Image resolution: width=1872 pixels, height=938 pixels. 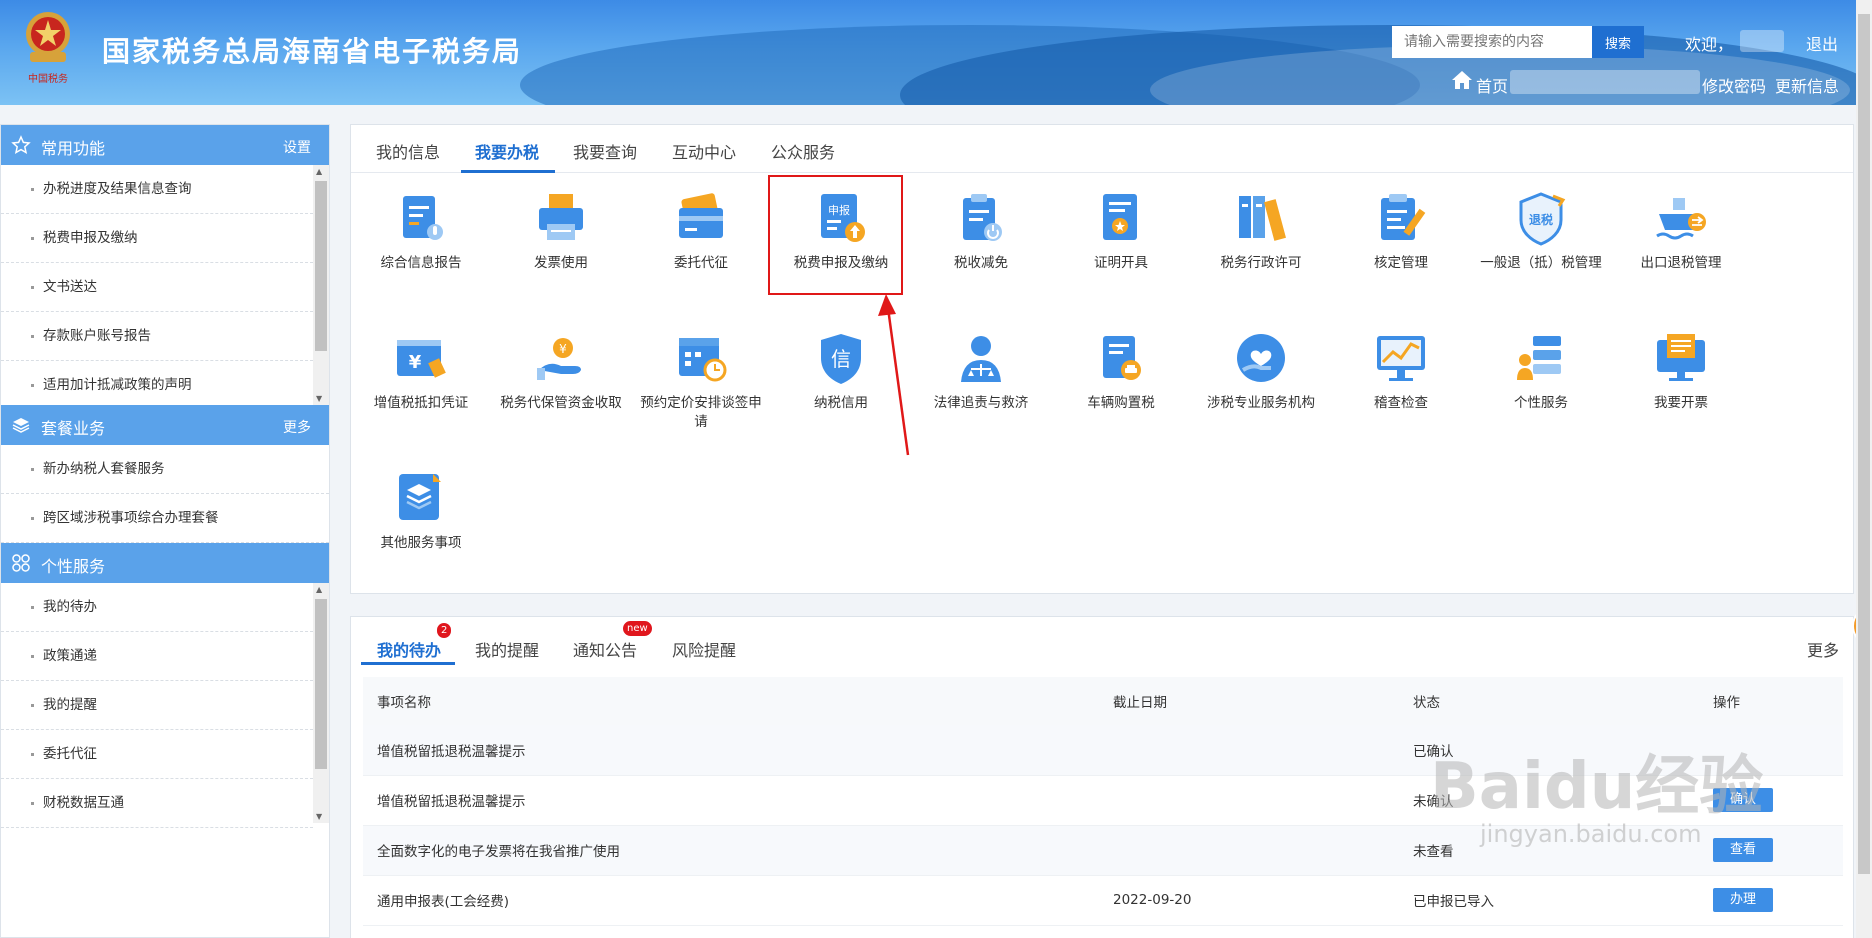 What do you see at coordinates (1121, 371) in the screenshot?
I see `service-vehicle-purchase-tax: 车辆购置税` at bounding box center [1121, 371].